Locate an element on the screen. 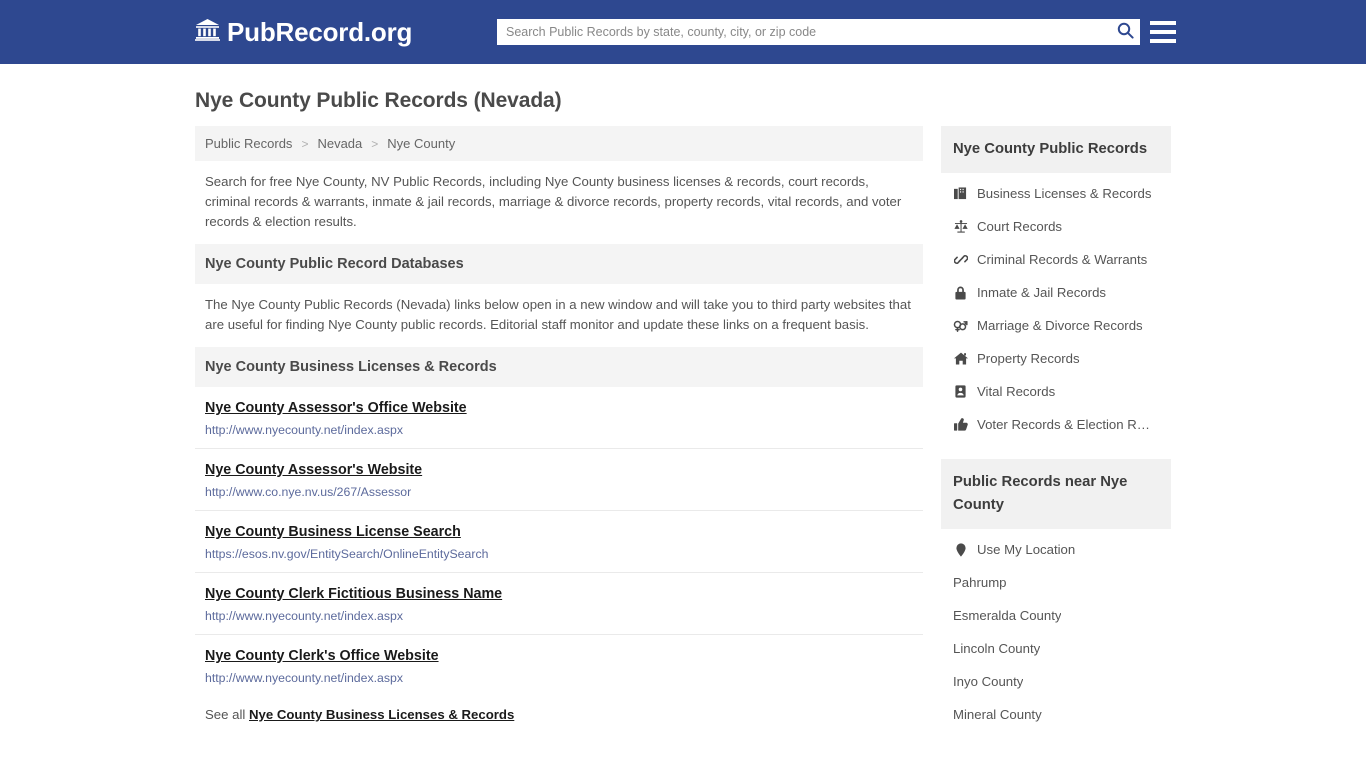 Image resolution: width=1366 pixels, height=768 pixels. sidebar-item-mineral-county: Mineral County is located at coordinates (1056, 714).